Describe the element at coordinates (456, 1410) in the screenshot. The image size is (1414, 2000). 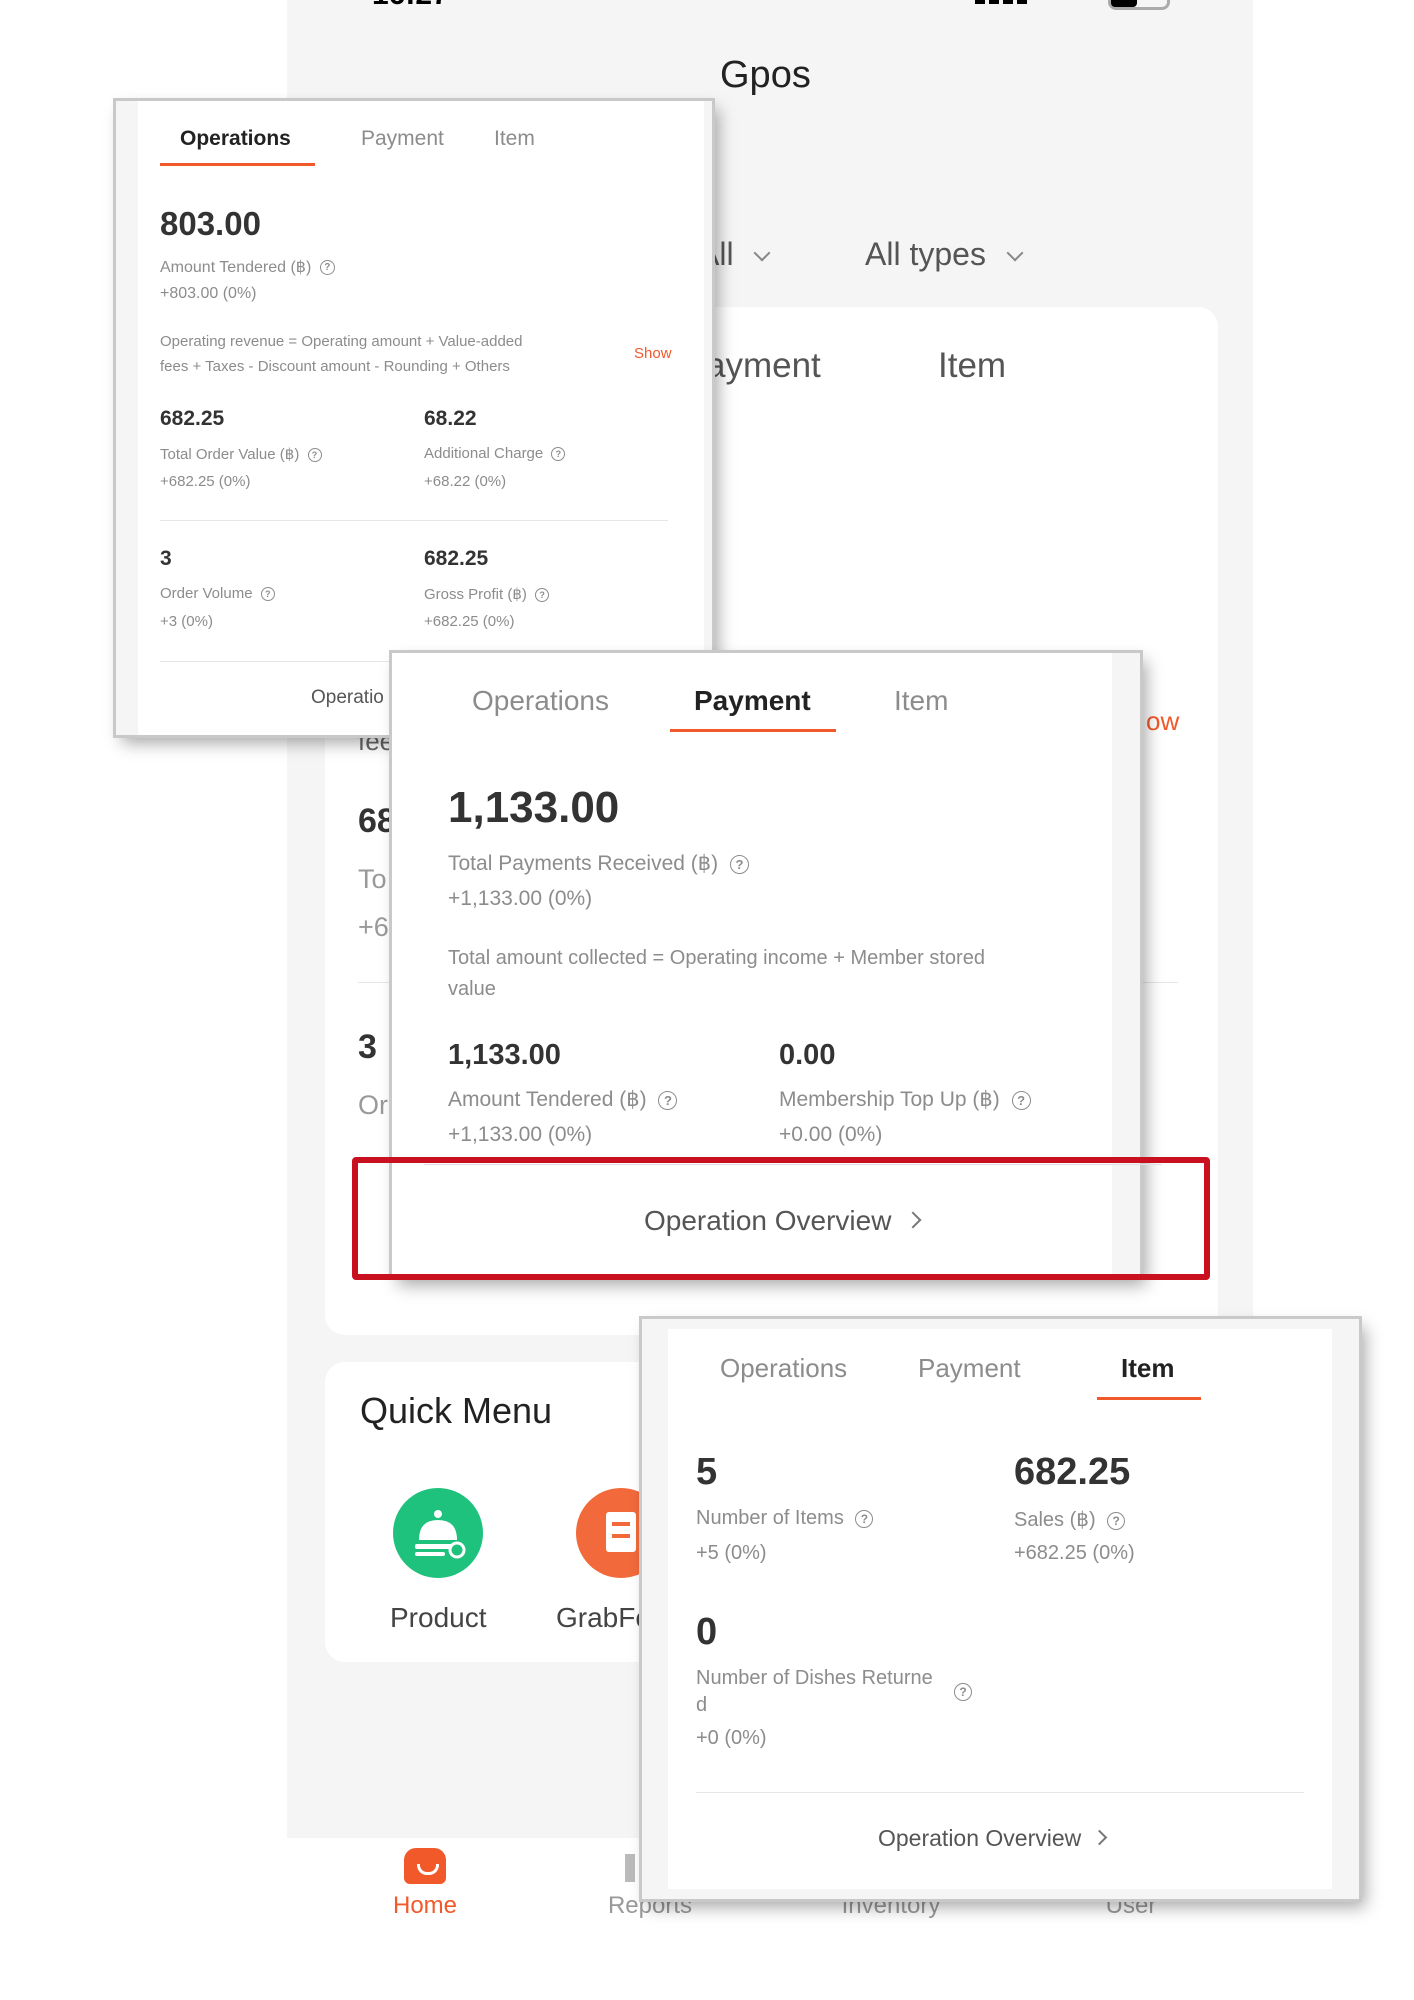
I see `quick-menu-title: Quick Menu` at that location.